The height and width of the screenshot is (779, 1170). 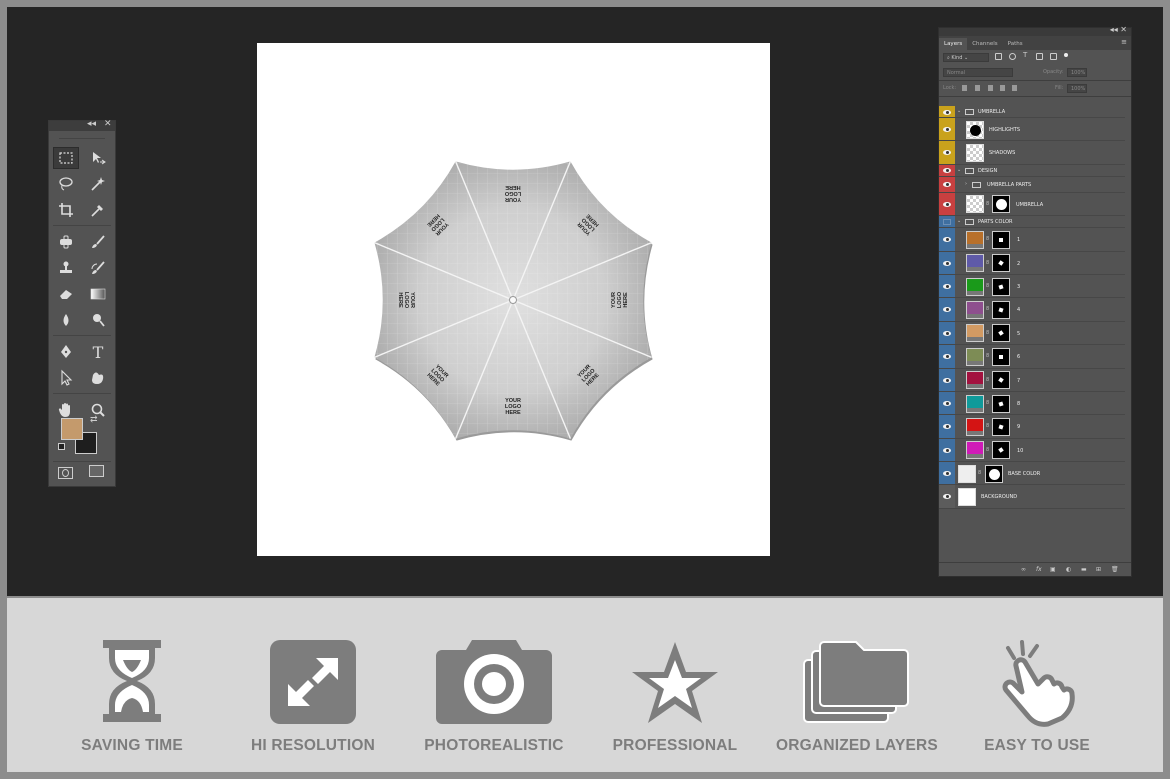 What do you see at coordinates (1023, 569) in the screenshot?
I see `link-layers-icon: ∞` at bounding box center [1023, 569].